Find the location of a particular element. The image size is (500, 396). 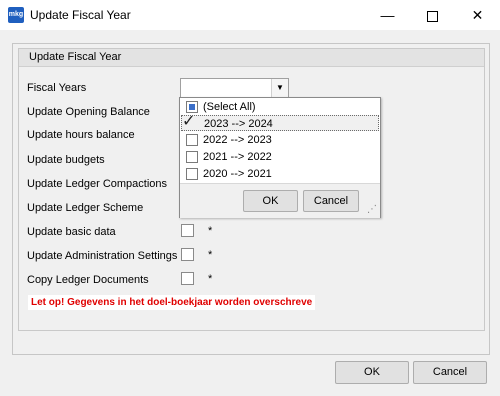

option-label: 2020 --> 2021 is located at coordinates (237, 174).